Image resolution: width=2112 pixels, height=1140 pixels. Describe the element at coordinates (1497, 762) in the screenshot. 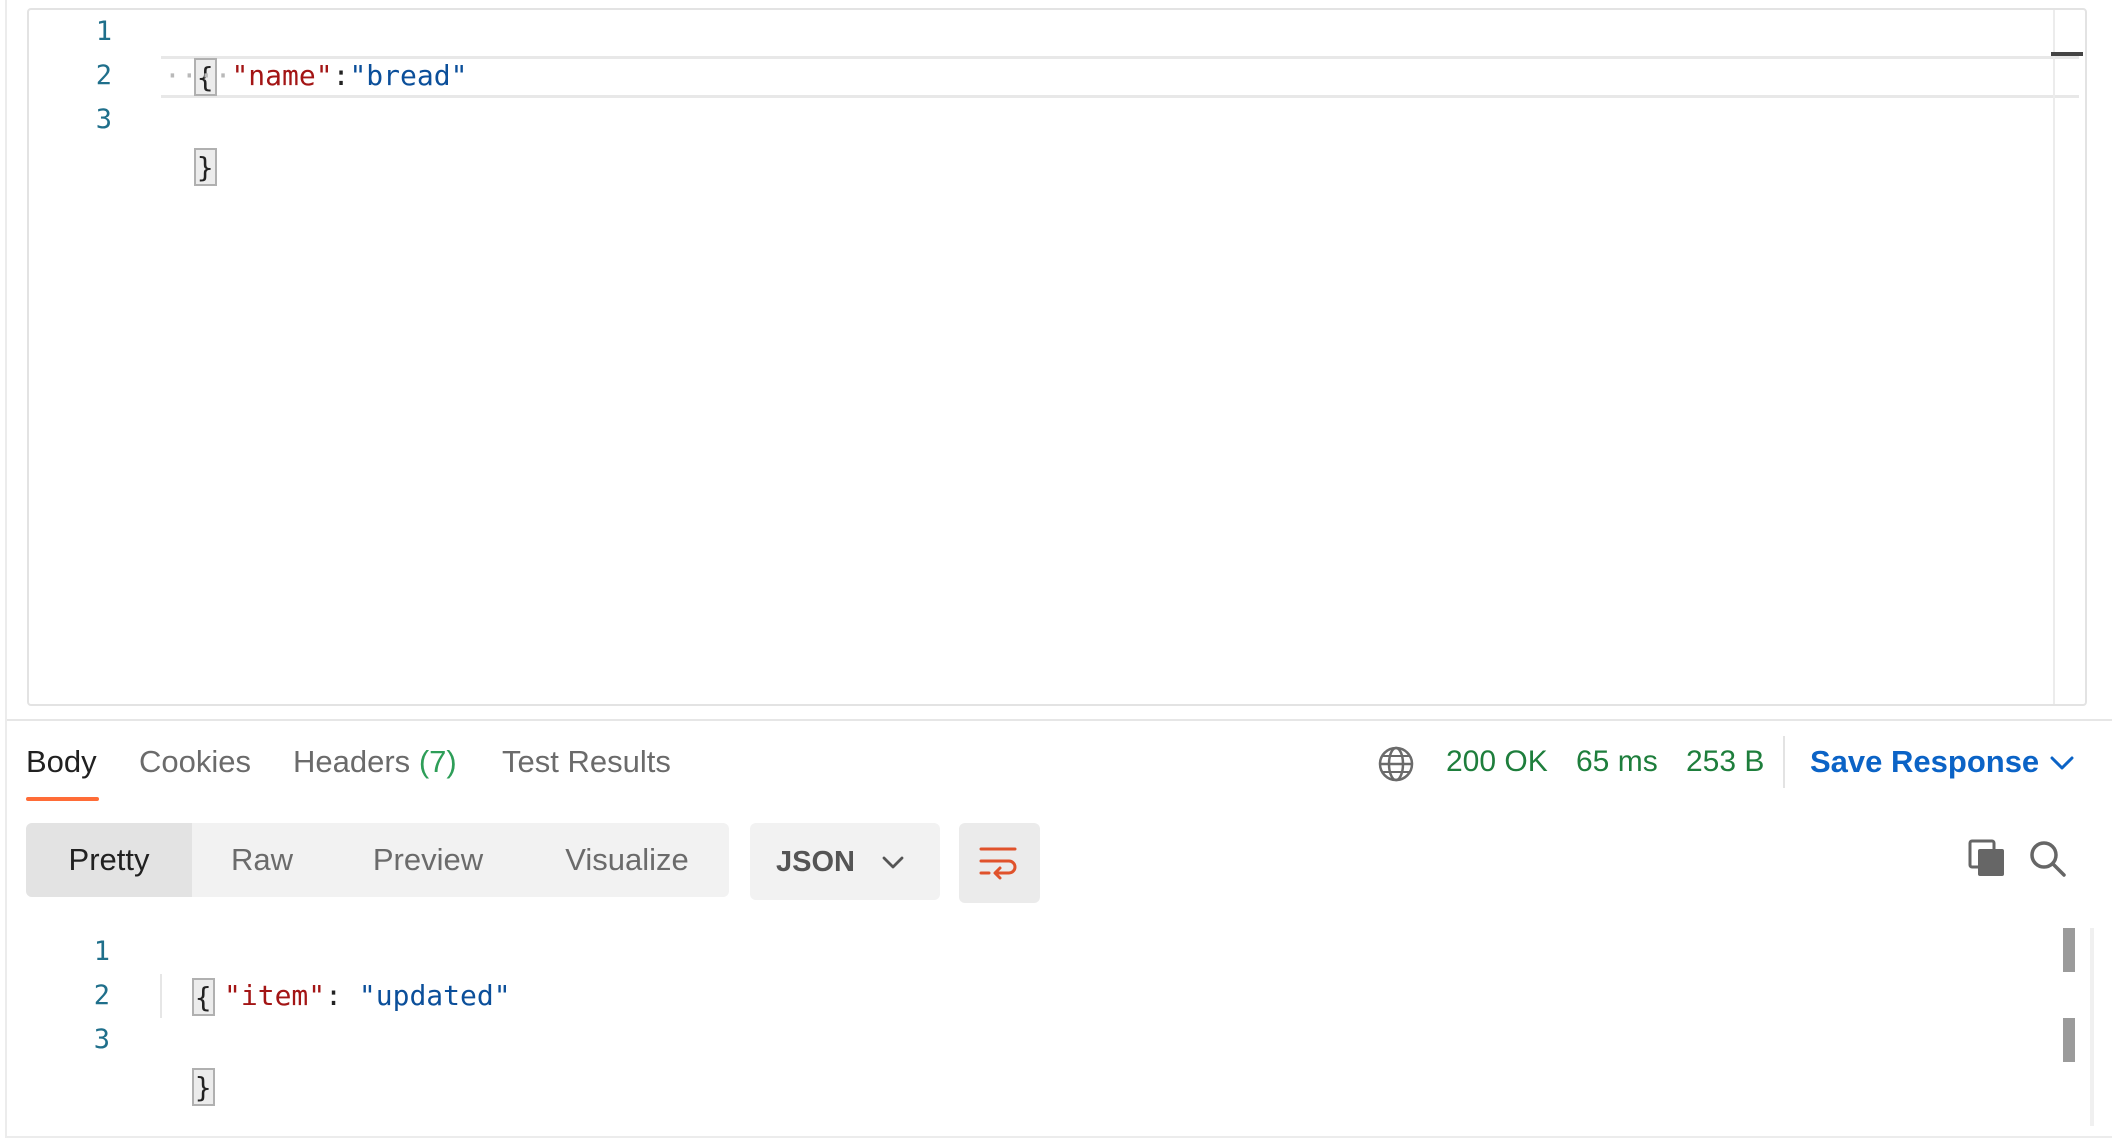

I see `status-code: 200 OK` at that location.